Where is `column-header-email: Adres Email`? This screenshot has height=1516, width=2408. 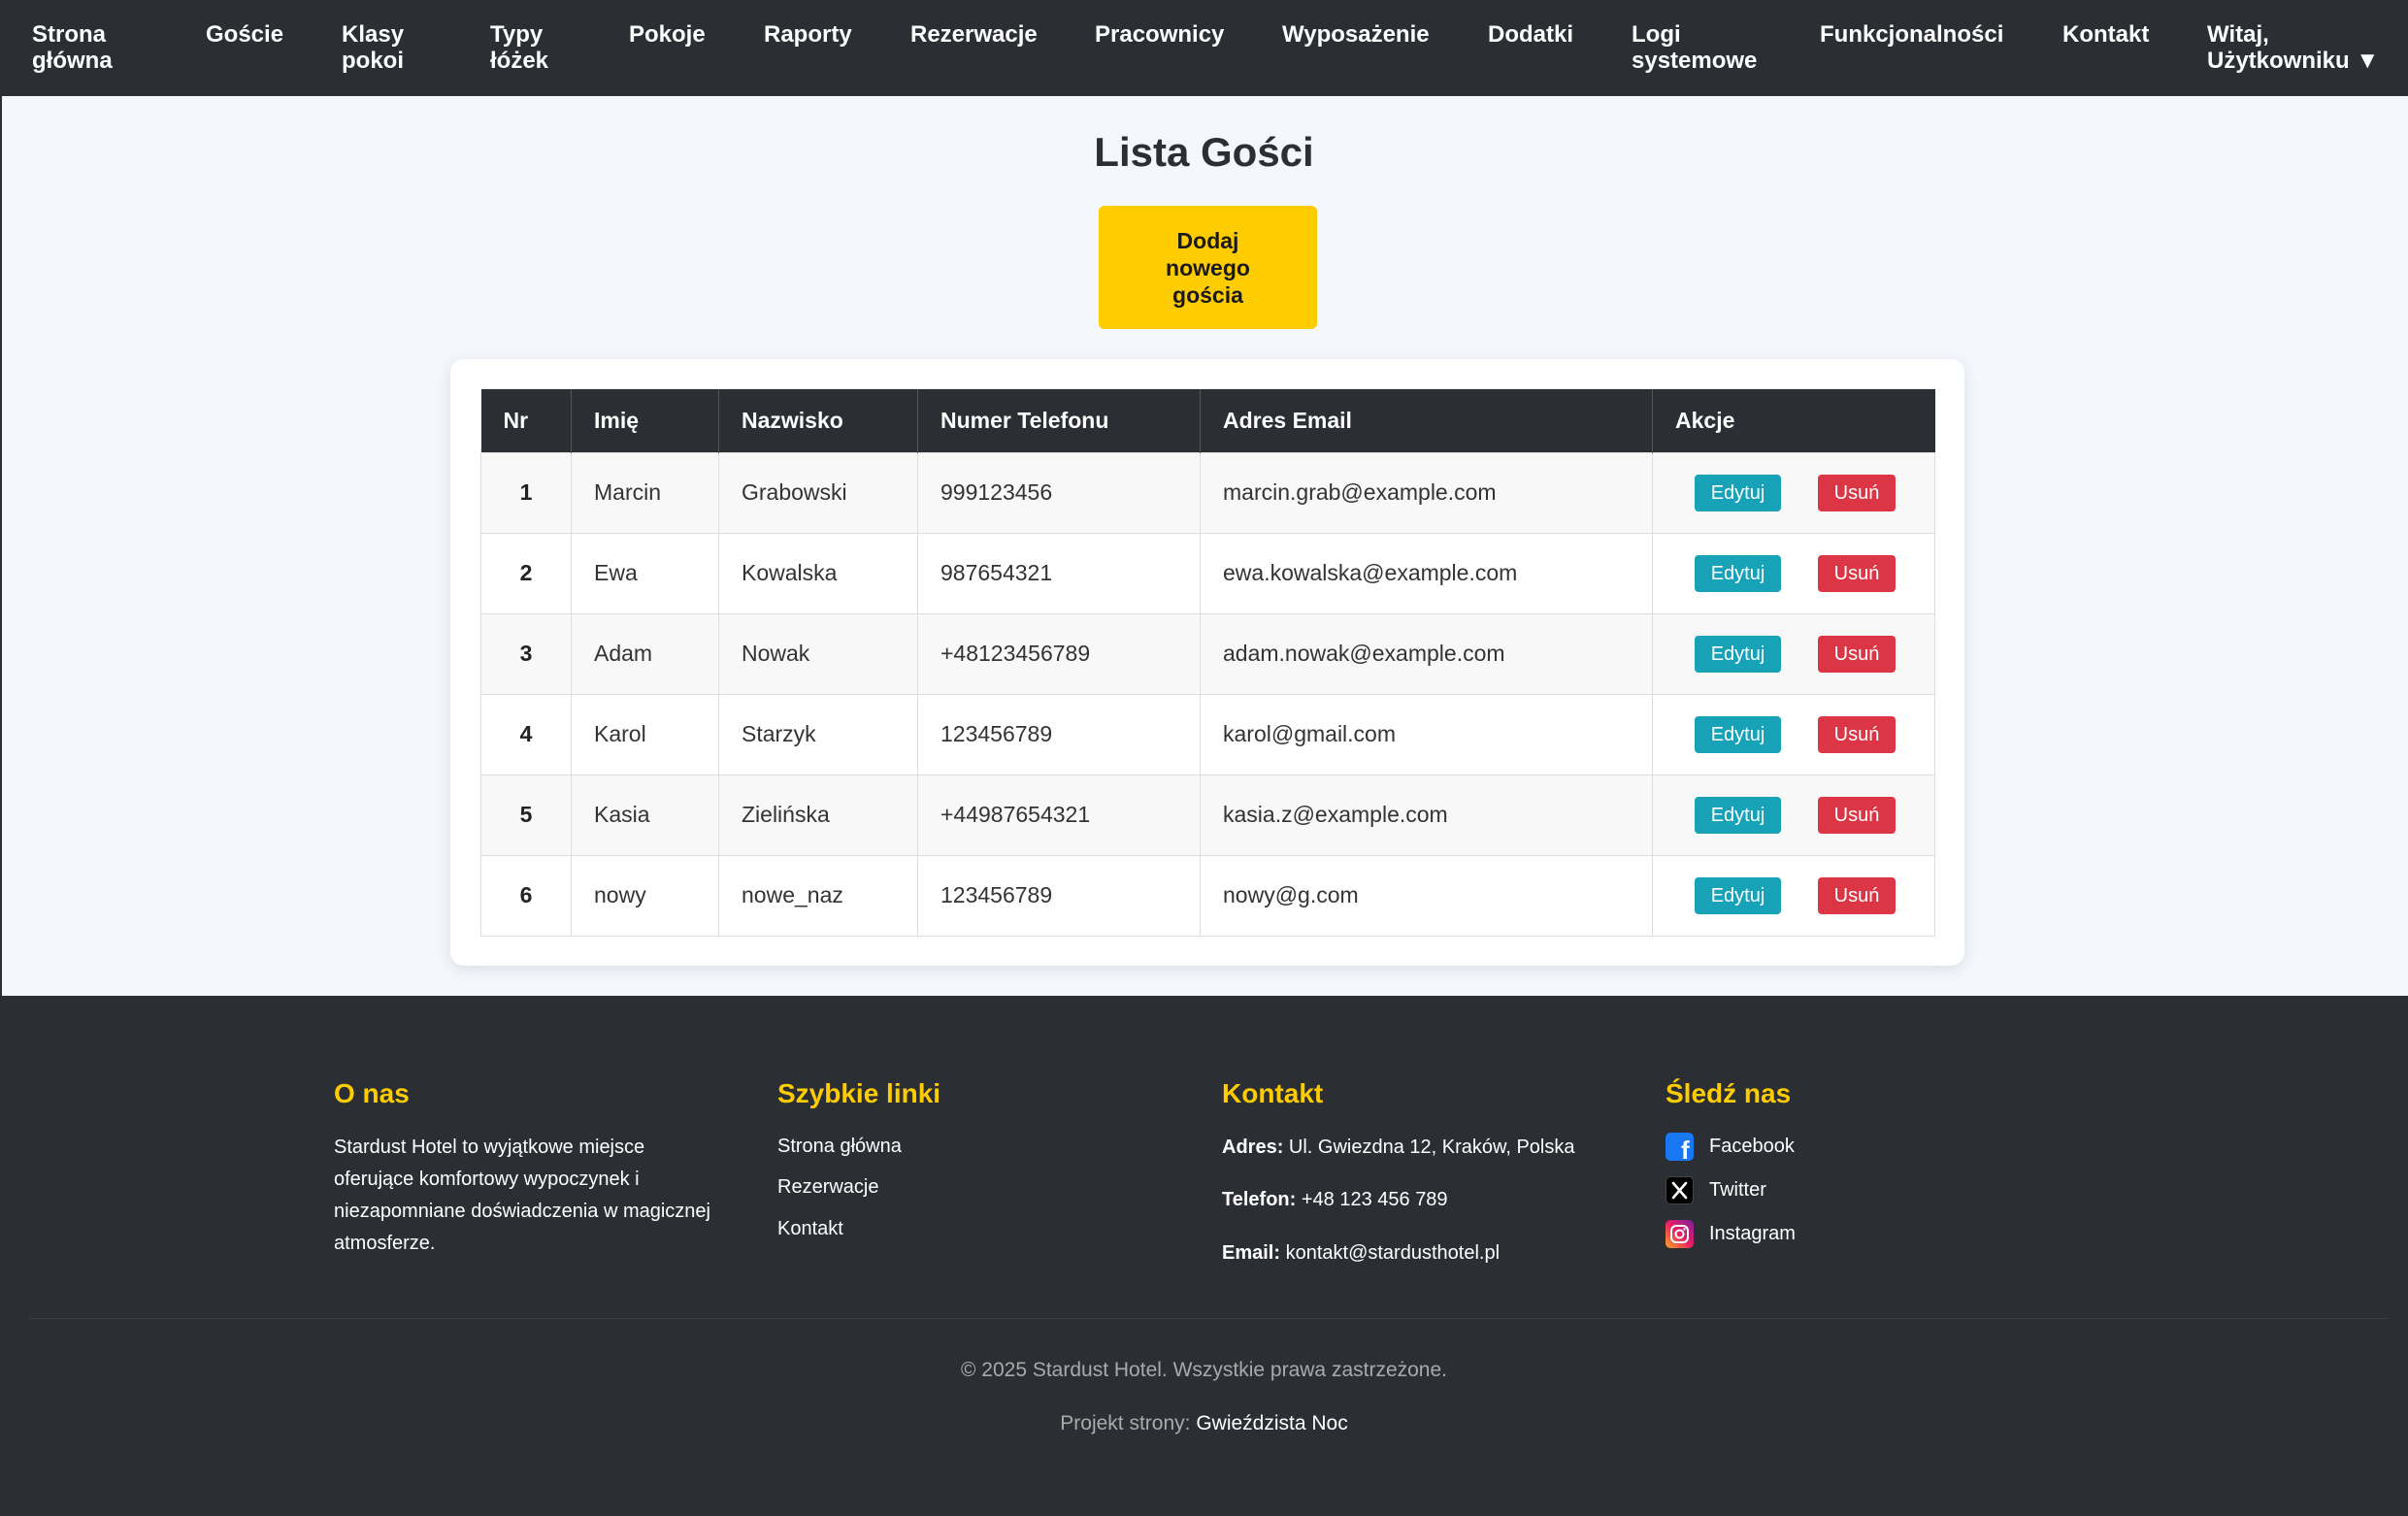
column-header-email: Adres Email is located at coordinates (1426, 420).